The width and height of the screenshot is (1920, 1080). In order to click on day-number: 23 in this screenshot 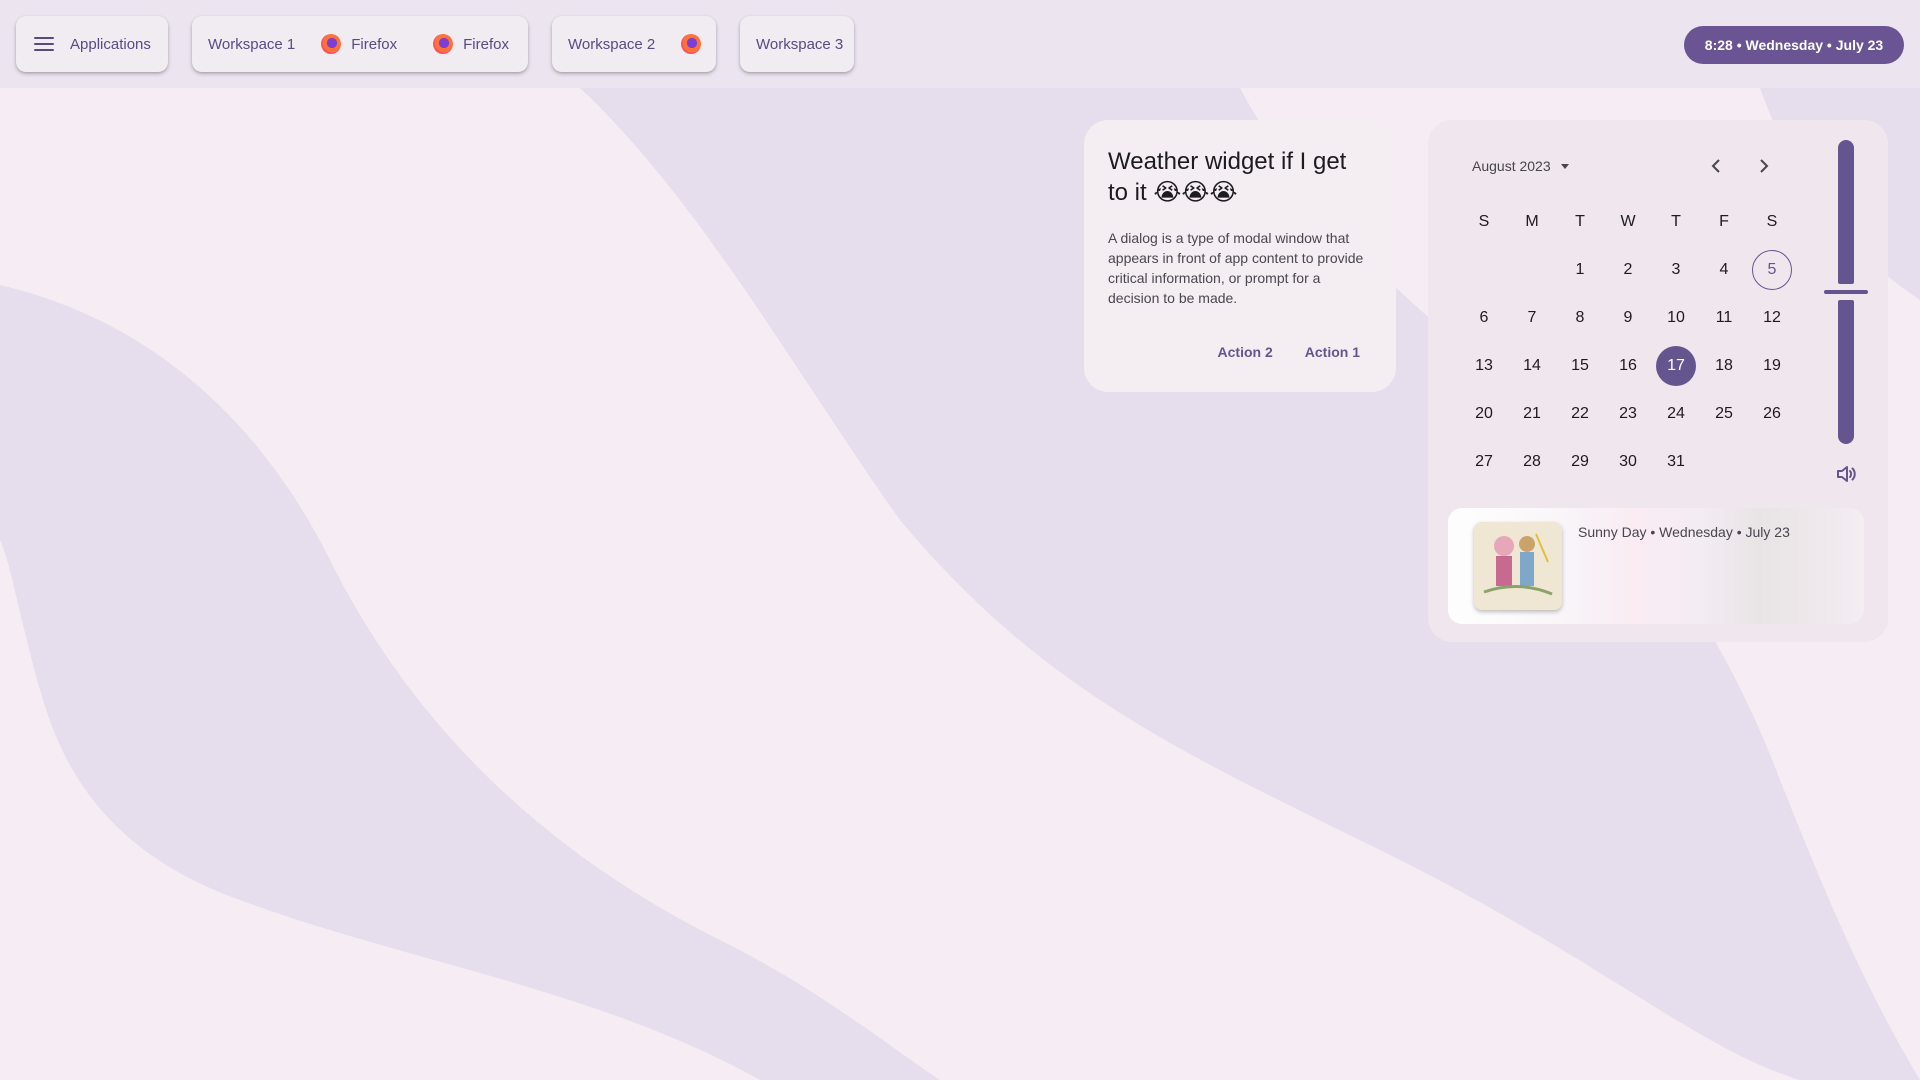, I will do `click(1628, 413)`.